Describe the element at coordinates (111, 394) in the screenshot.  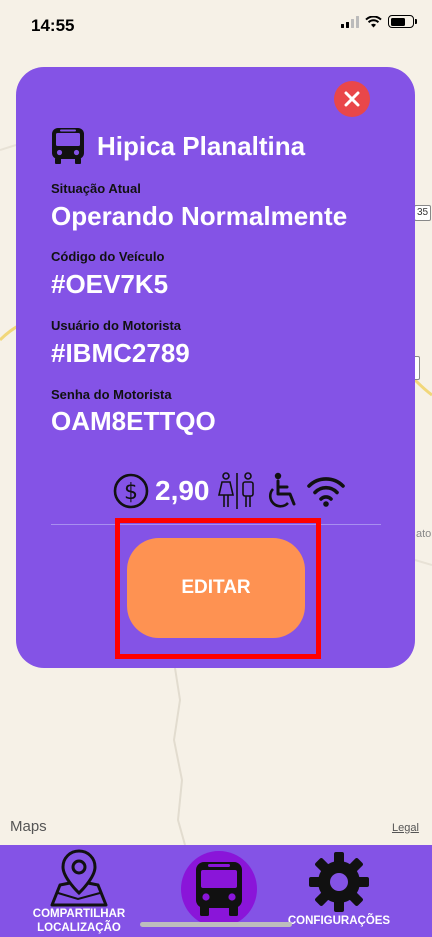
I see `driver-password-label: Senha do Motorista` at that location.